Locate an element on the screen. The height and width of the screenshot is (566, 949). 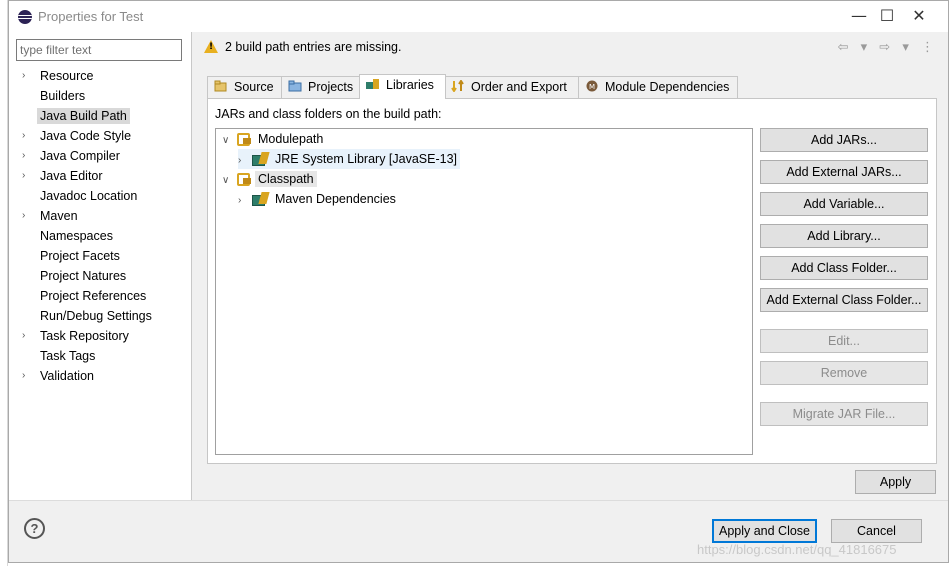
sidebar-item-label: Project Natures is located at coordinates (83, 276).